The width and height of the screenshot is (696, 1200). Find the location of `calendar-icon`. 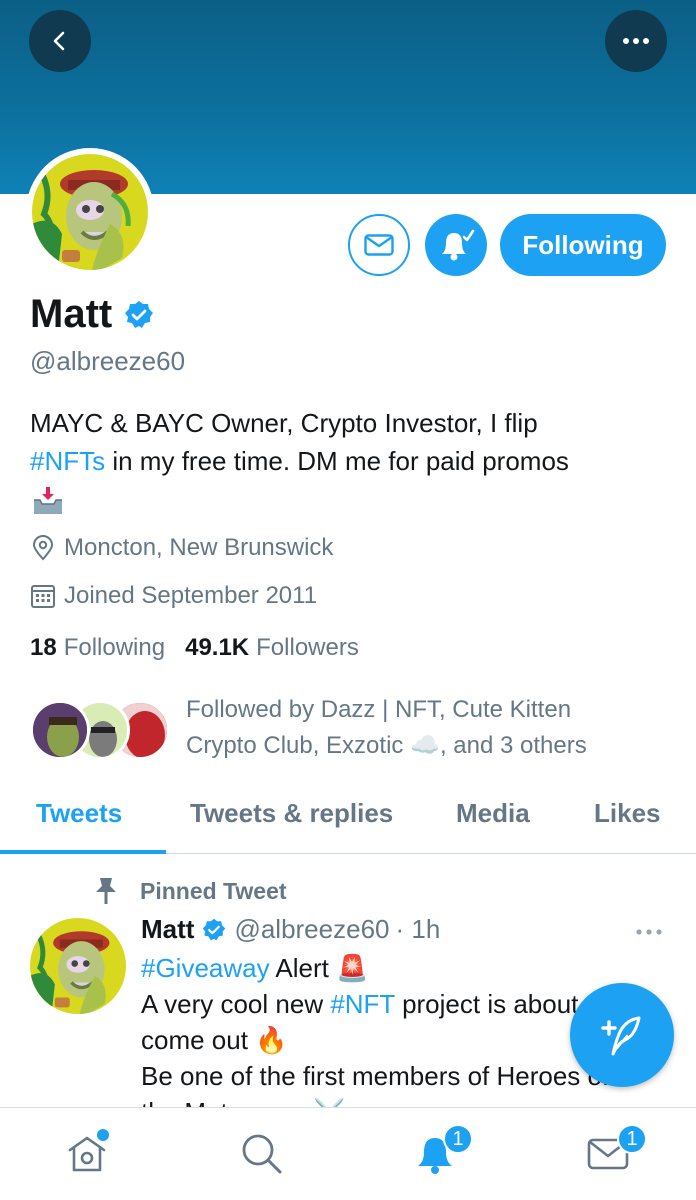

calendar-icon is located at coordinates (43, 596).